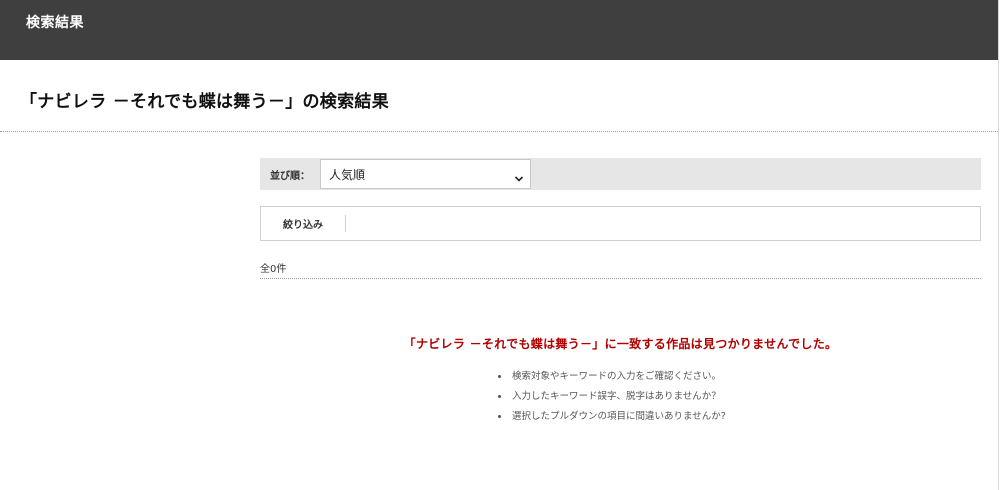  What do you see at coordinates (519, 175) in the screenshot?
I see `chevron-down-icon` at bounding box center [519, 175].